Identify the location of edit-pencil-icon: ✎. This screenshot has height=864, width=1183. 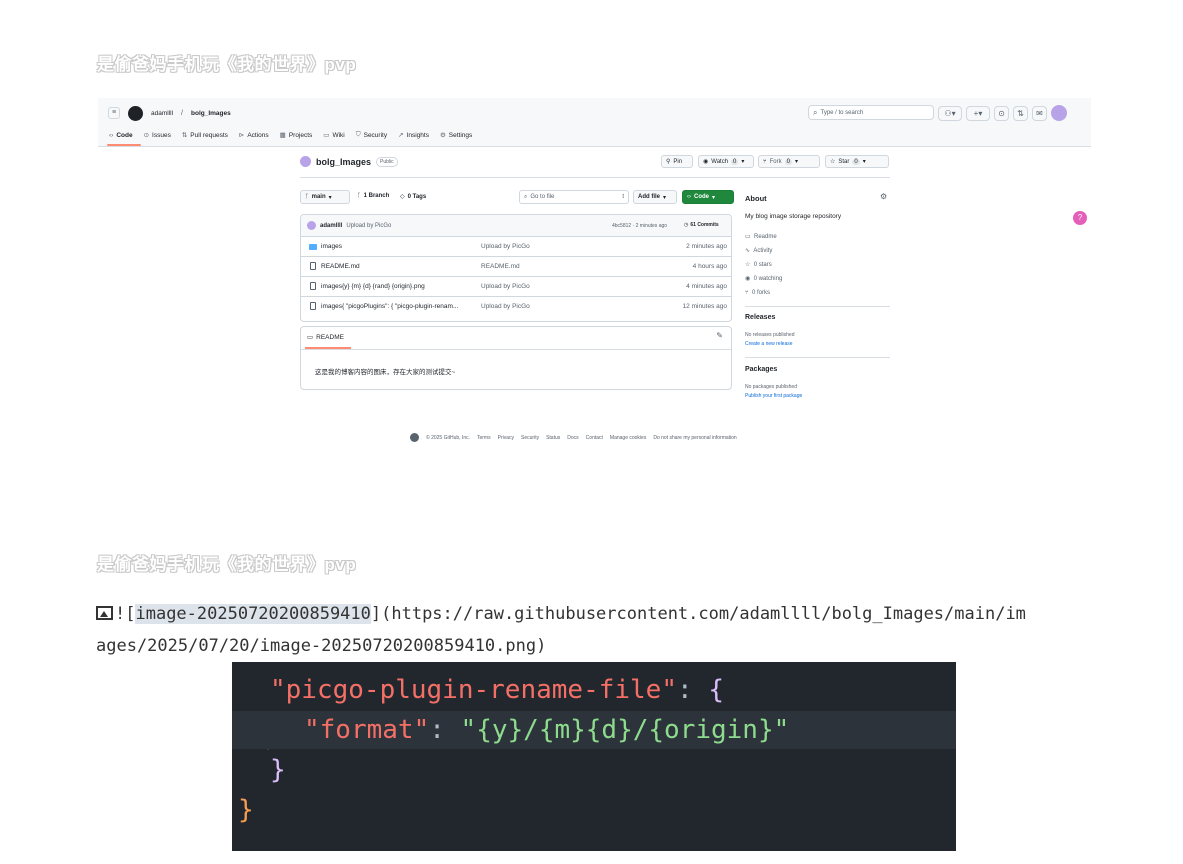
(719, 335).